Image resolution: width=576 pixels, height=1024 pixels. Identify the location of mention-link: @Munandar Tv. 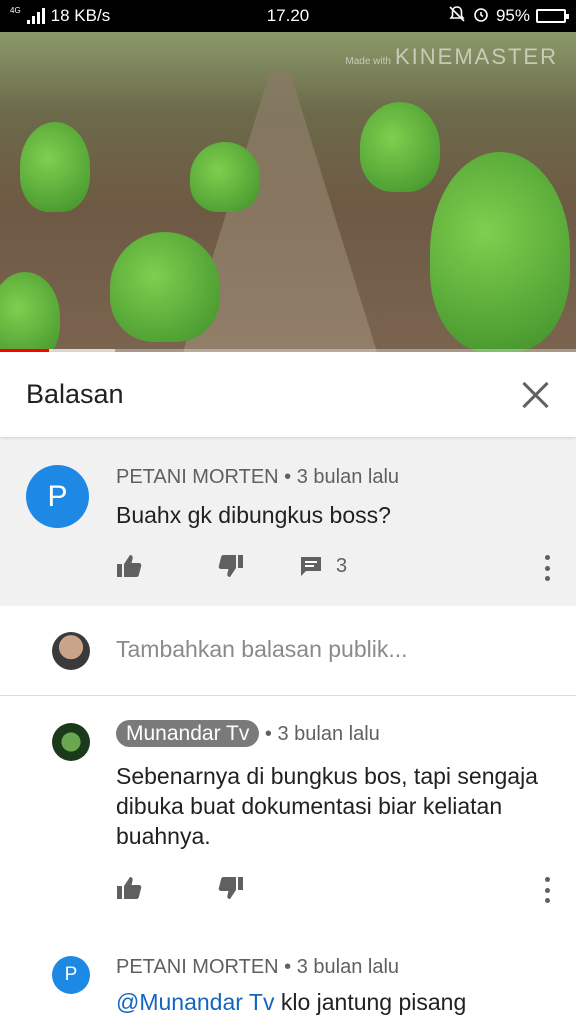
(195, 1002).